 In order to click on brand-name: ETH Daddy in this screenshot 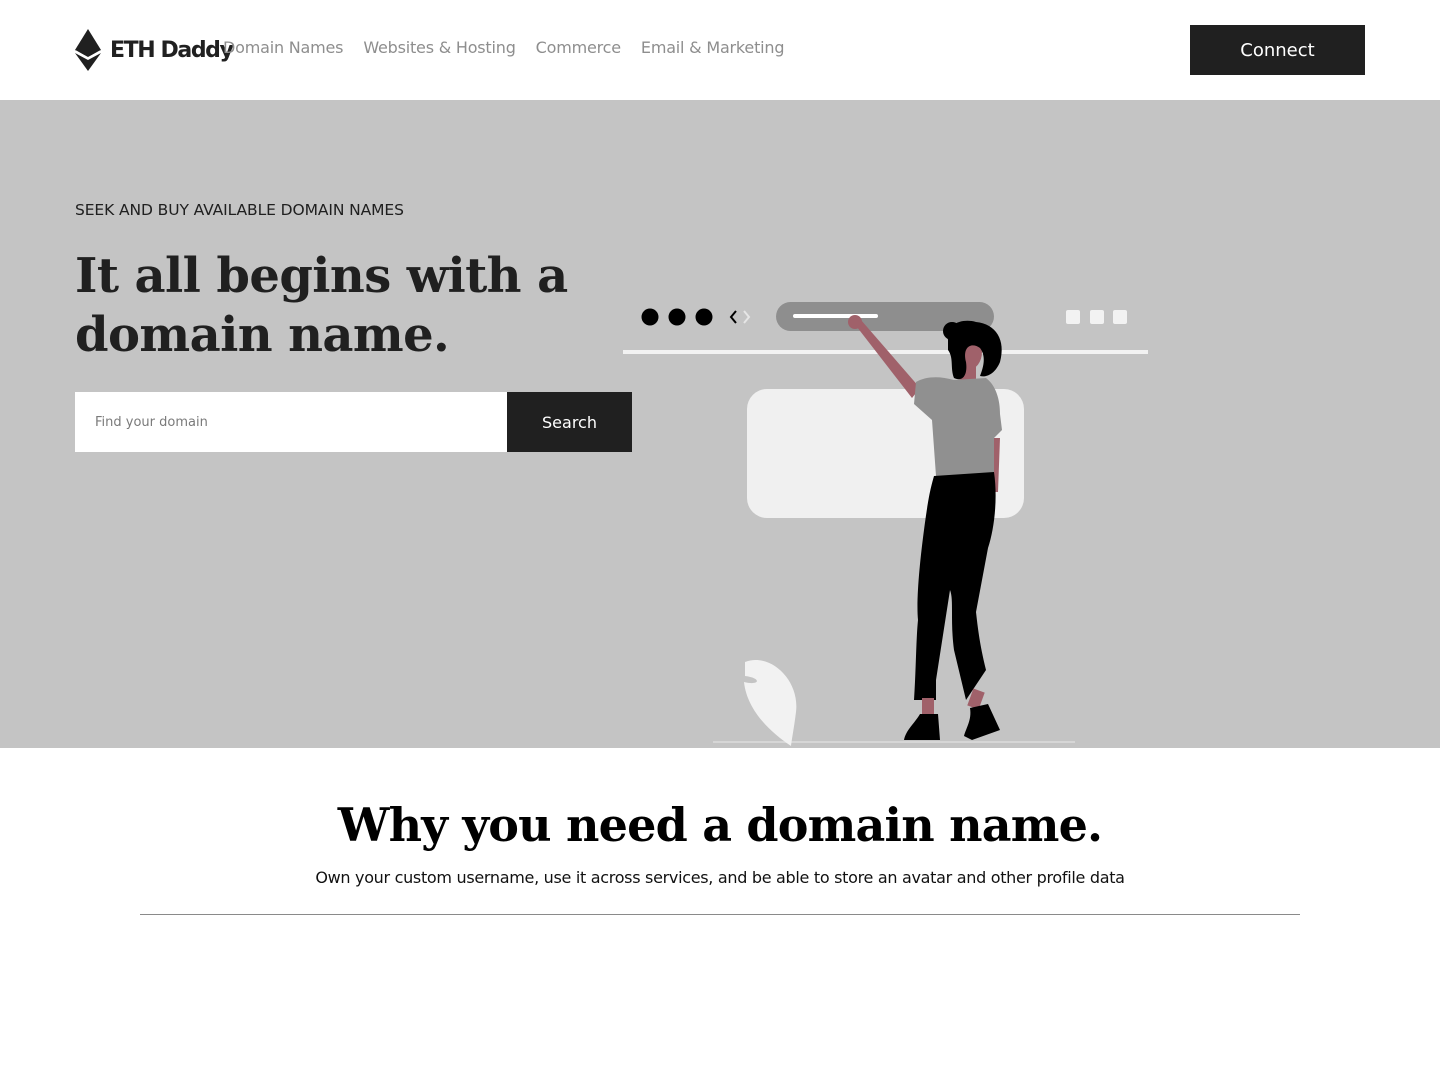, I will do `click(172, 50)`.